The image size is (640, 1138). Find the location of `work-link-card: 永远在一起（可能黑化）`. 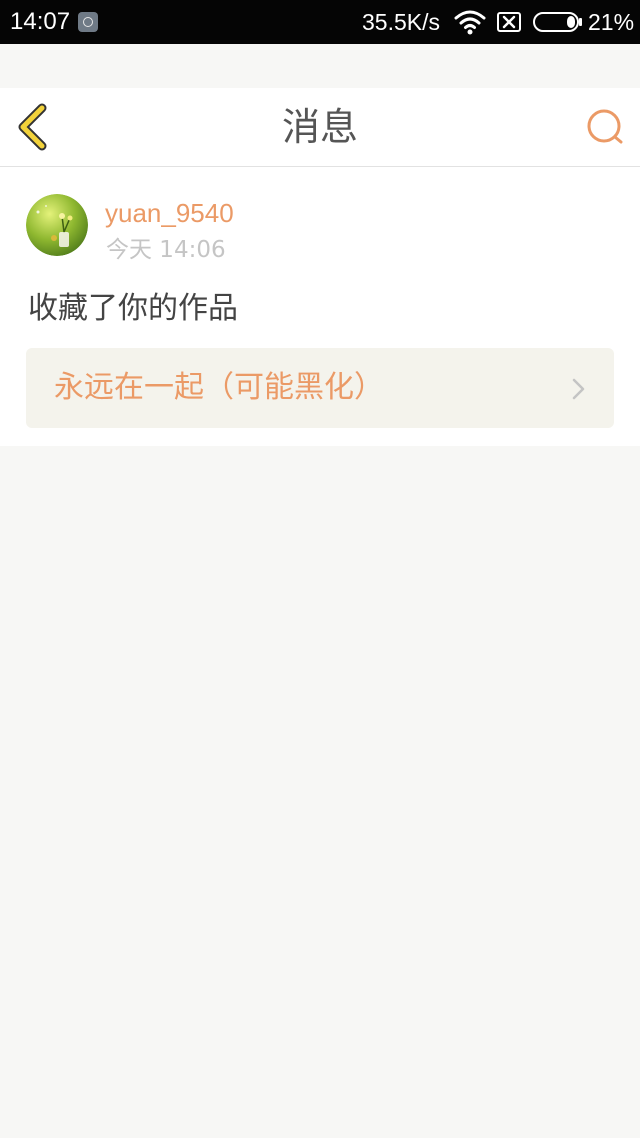

work-link-card: 永远在一起（可能黑化） is located at coordinates (320, 388).